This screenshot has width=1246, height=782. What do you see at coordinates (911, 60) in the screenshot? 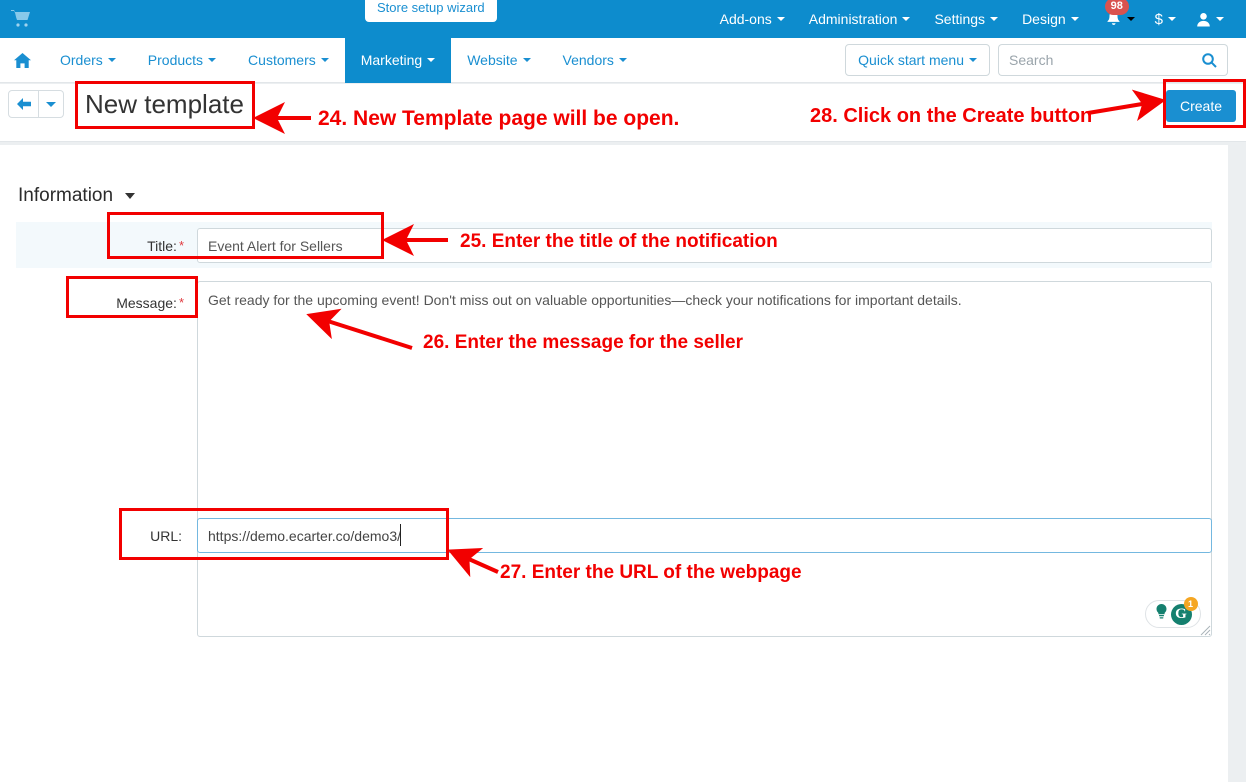
I see `quick-start-menu-label: Quick start menu` at bounding box center [911, 60].